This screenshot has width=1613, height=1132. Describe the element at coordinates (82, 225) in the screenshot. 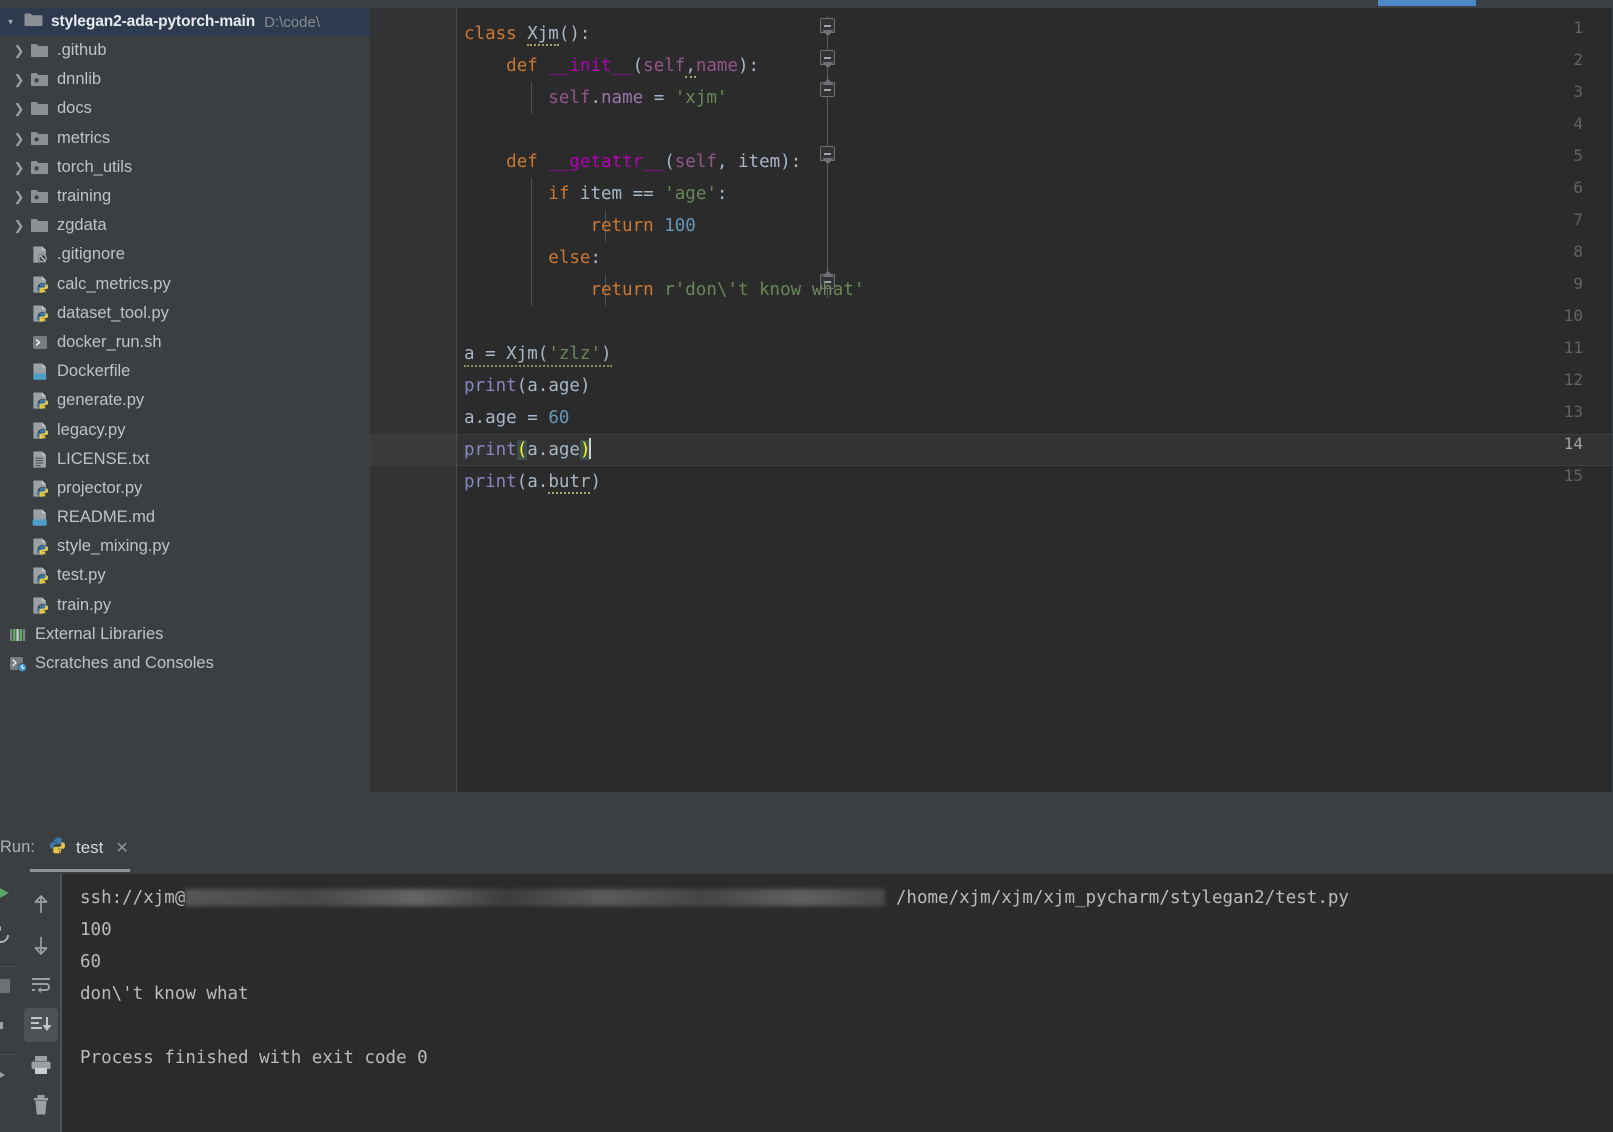

I see `tree-item-label: zgdata` at that location.